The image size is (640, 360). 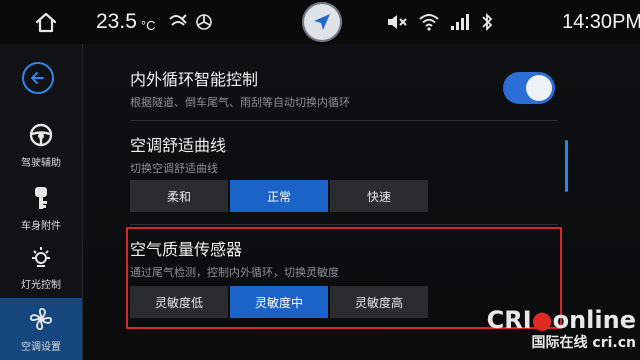 What do you see at coordinates (178, 146) in the screenshot?
I see `comfort-curve-title: 空调舒适曲线` at bounding box center [178, 146].